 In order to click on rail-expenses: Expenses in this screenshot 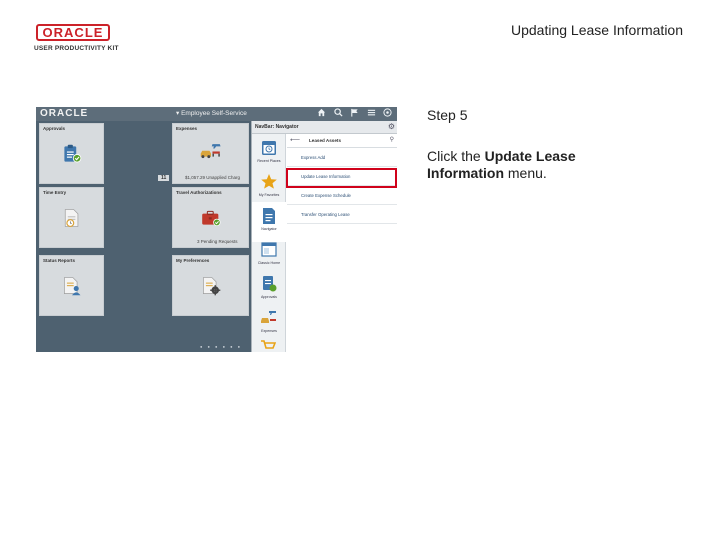, I will do `click(269, 324)`.